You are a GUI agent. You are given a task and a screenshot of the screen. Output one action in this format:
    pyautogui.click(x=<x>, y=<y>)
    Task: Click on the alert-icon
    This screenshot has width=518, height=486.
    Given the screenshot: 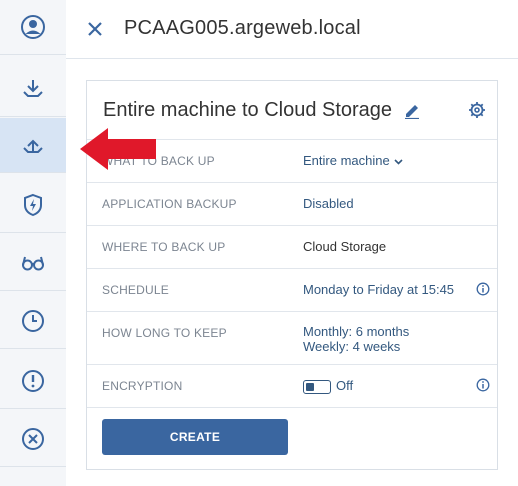 What is the action you would take?
    pyautogui.click(x=33, y=381)
    